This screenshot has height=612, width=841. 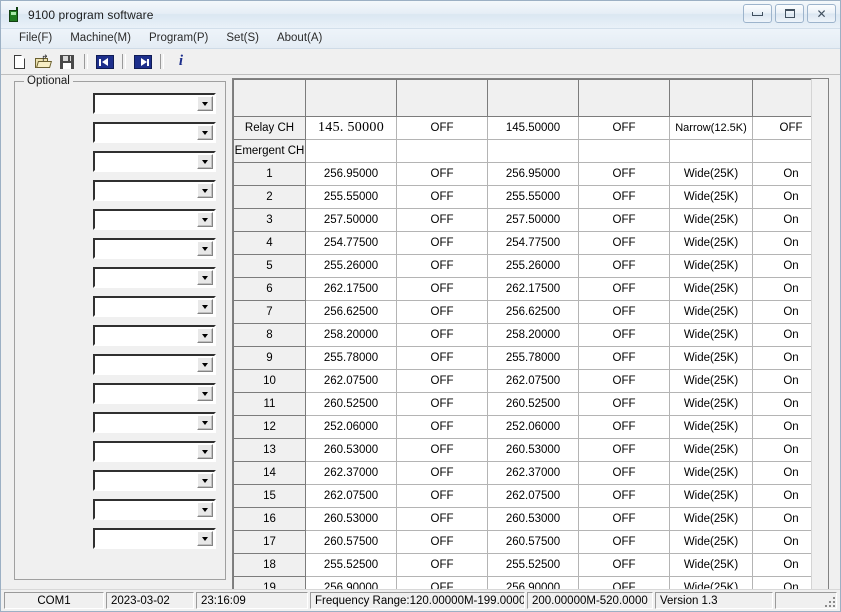 I want to click on cell-channel-id: 6, so click(x=269, y=289).